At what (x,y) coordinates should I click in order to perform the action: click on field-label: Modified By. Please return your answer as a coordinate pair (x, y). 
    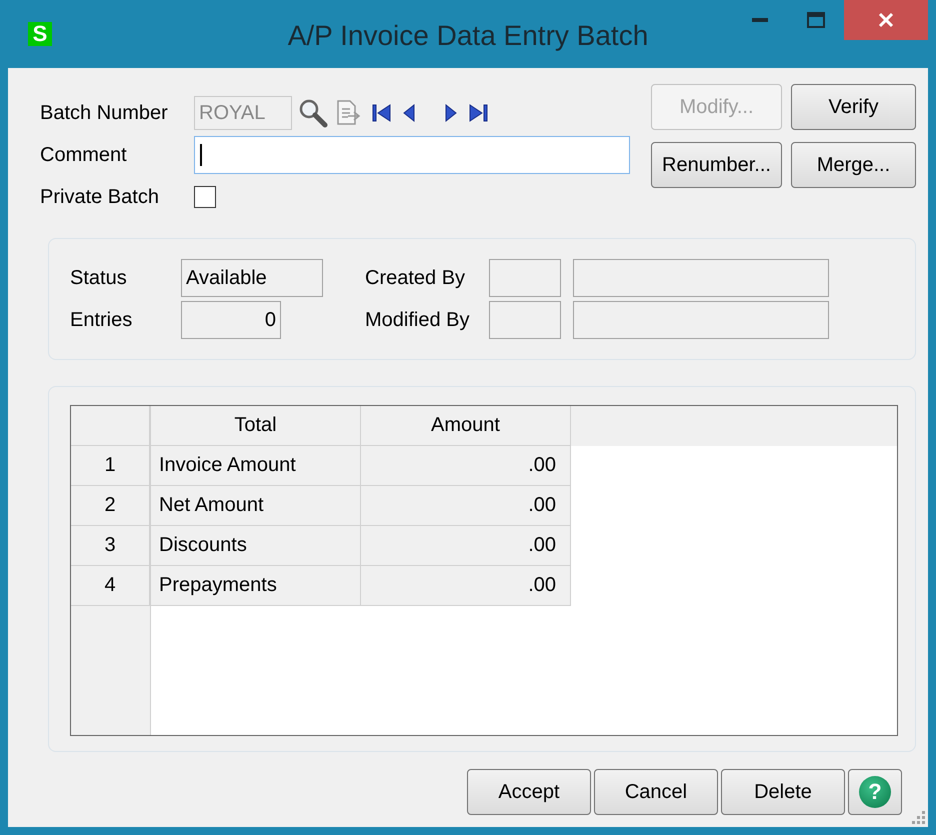
    Looking at the image, I should click on (417, 320).